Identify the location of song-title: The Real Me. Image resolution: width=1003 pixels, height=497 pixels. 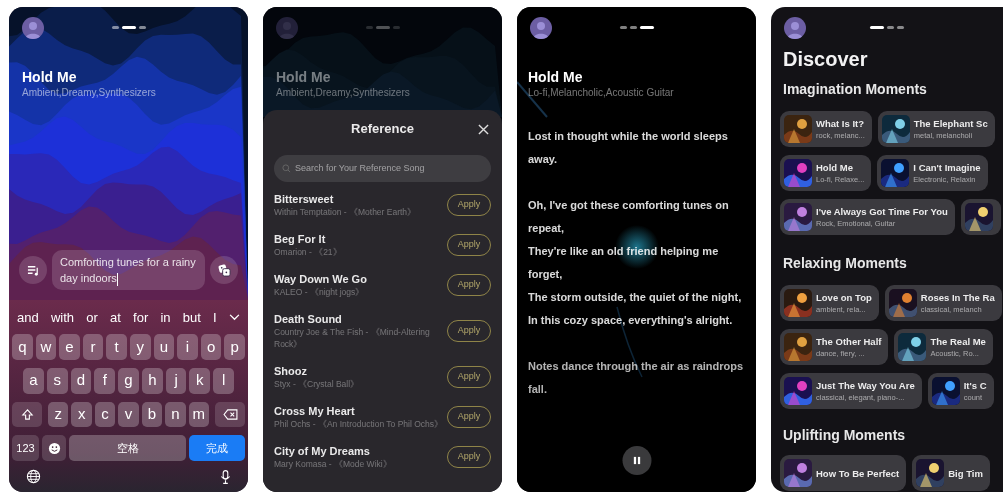
(958, 341).